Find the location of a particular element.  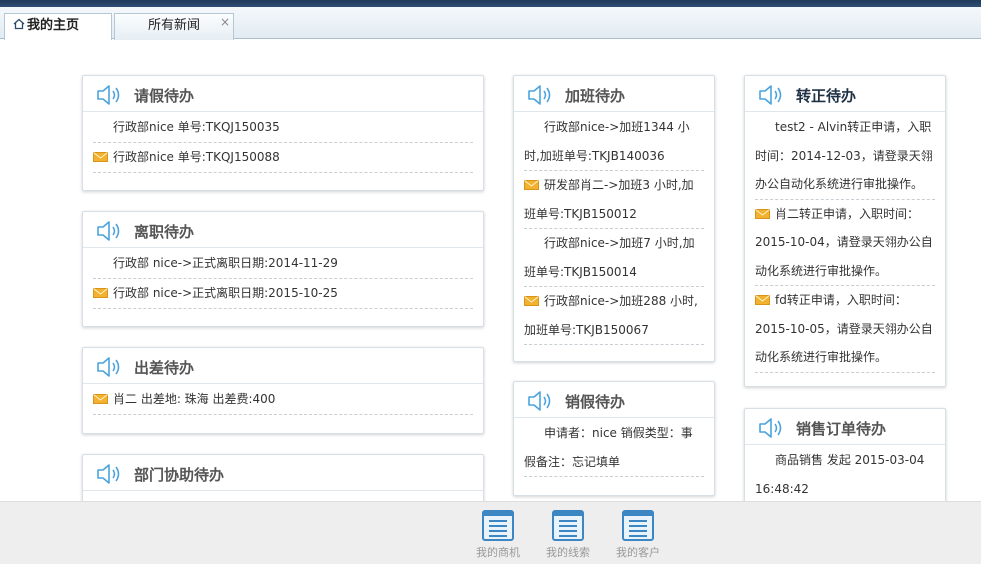

panel-dept-assist: 部门协助待办 is located at coordinates (283, 477).